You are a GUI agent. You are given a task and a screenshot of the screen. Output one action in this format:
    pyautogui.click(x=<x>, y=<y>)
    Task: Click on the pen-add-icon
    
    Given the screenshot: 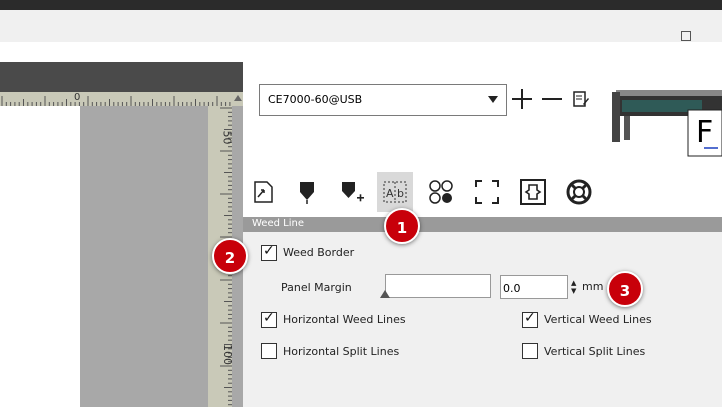 What is the action you would take?
    pyautogui.click(x=353, y=192)
    